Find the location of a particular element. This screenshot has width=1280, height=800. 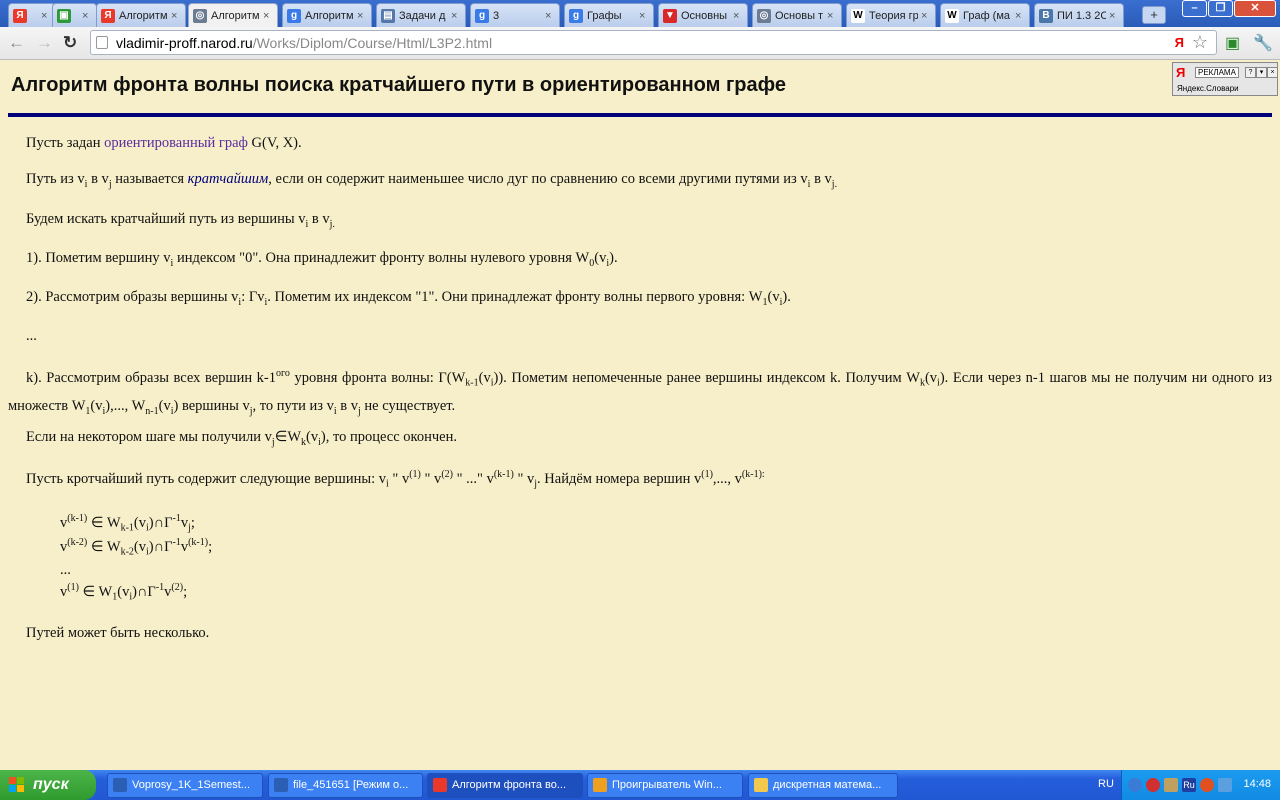

windows-logo-icon is located at coordinates (16, 784).